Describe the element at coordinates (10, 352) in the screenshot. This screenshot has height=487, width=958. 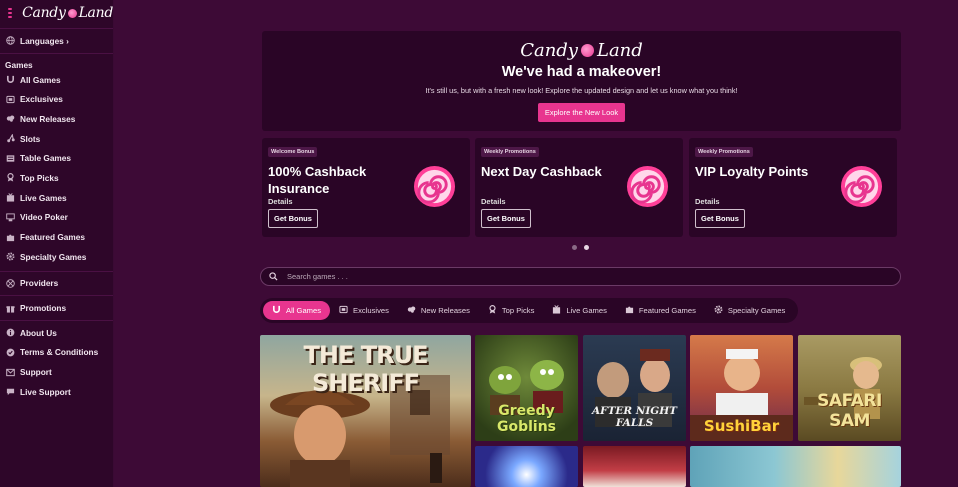
I see `terms-icon` at that location.